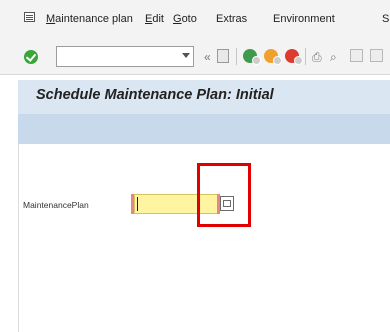 The width and height of the screenshot is (390, 332). I want to click on chevron-down-icon, so click(186, 55).